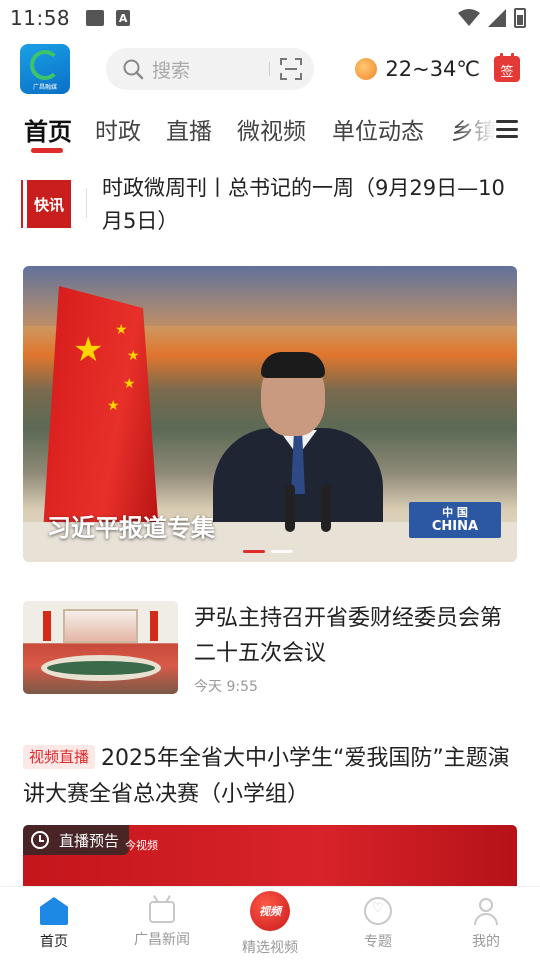 Image resolution: width=540 pixels, height=960 pixels. What do you see at coordinates (268, 551) in the screenshot?
I see `carousel-indicators` at bounding box center [268, 551].